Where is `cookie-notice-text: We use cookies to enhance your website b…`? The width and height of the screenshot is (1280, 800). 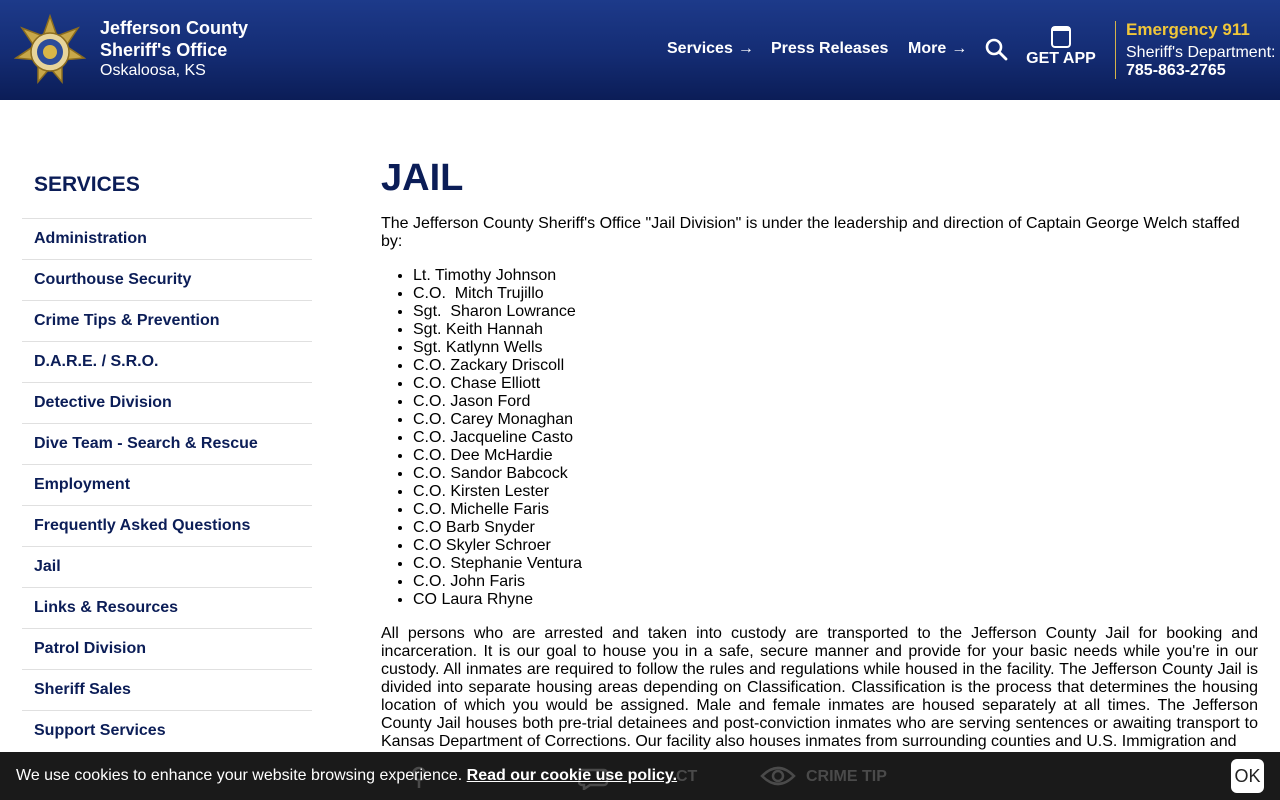
cookie-notice-text: We use cookies to enhance your website b… is located at coordinates (239, 775).